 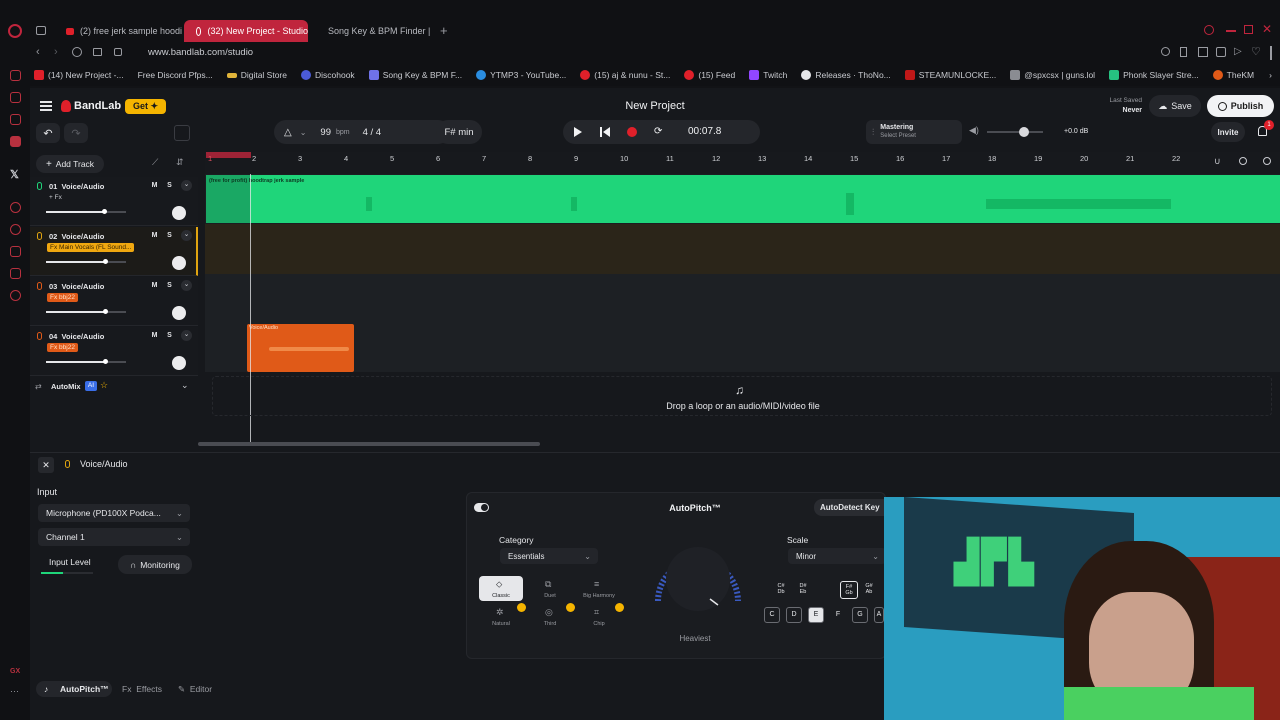 What do you see at coordinates (794, 615) in the screenshot?
I see `key-d: D` at bounding box center [794, 615].